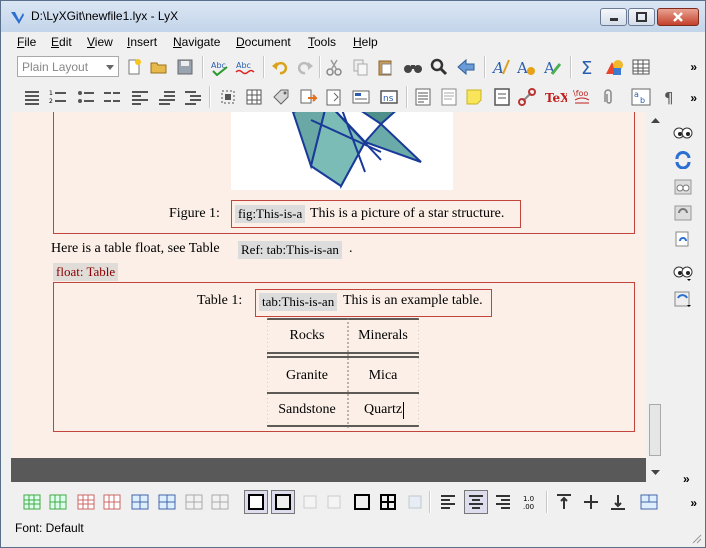  What do you see at coordinates (140, 97) in the screenshot?
I see `enumerate-button` at bounding box center [140, 97].